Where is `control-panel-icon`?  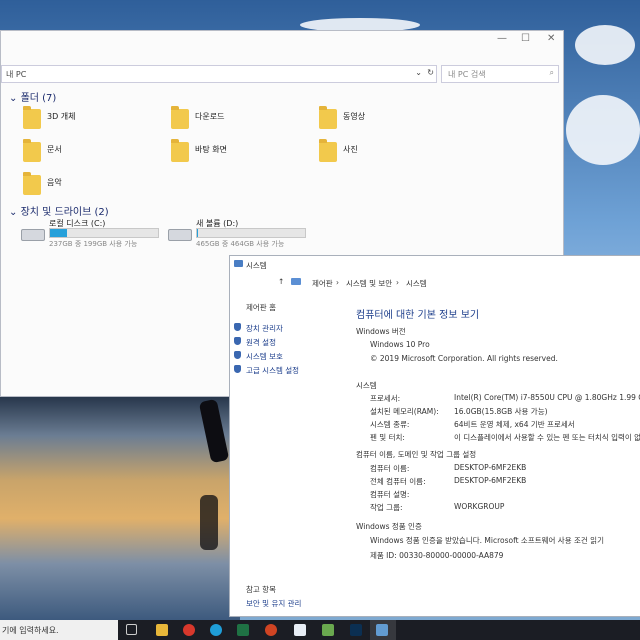
control-panel-icon is located at coordinates (296, 281).